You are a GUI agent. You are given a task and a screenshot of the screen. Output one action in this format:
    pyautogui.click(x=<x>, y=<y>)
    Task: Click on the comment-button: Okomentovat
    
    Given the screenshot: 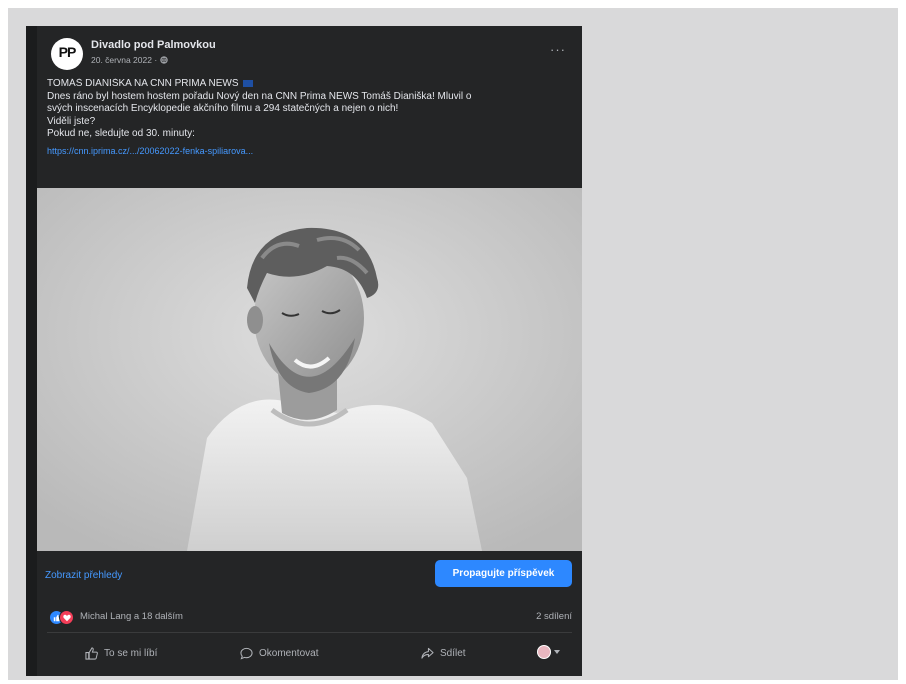 What is the action you would take?
    pyautogui.click(x=279, y=653)
    